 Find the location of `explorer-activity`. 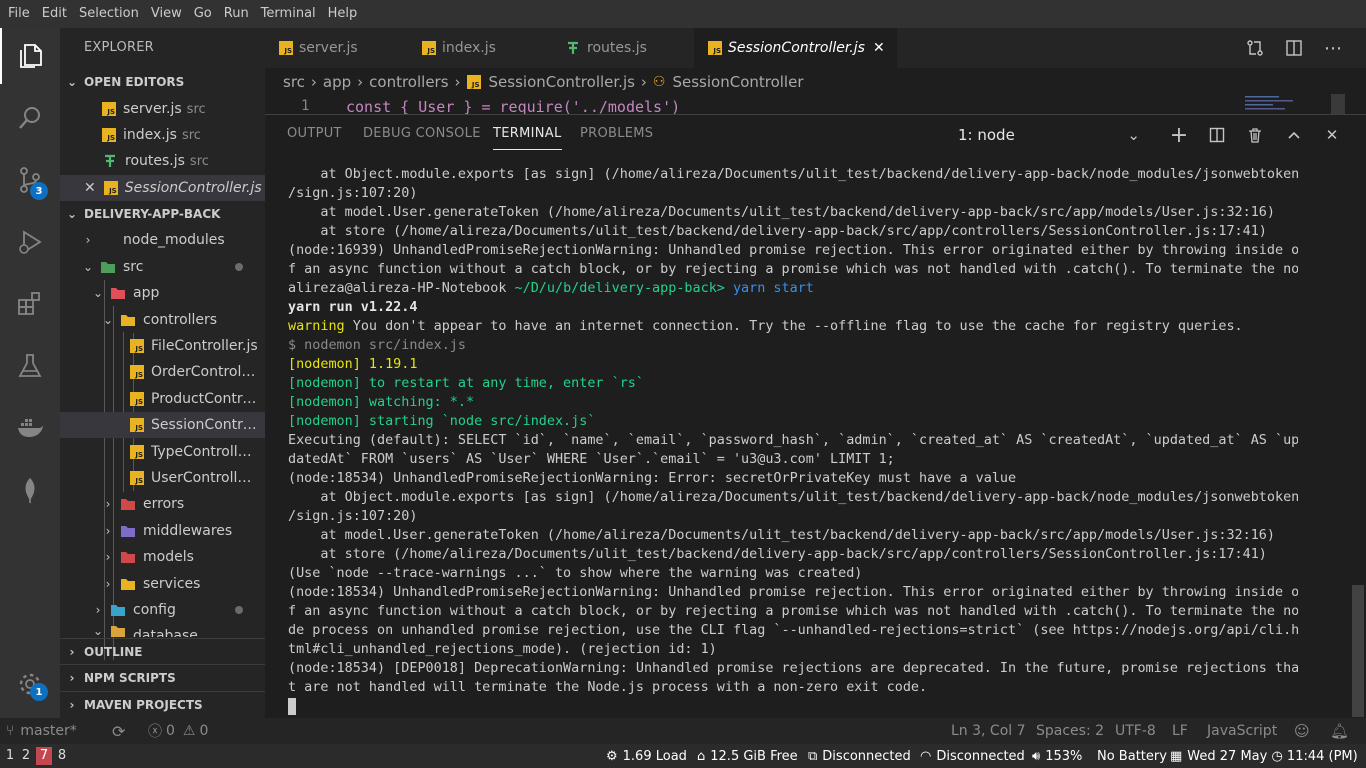

explorer-activity is located at coordinates (30, 56).